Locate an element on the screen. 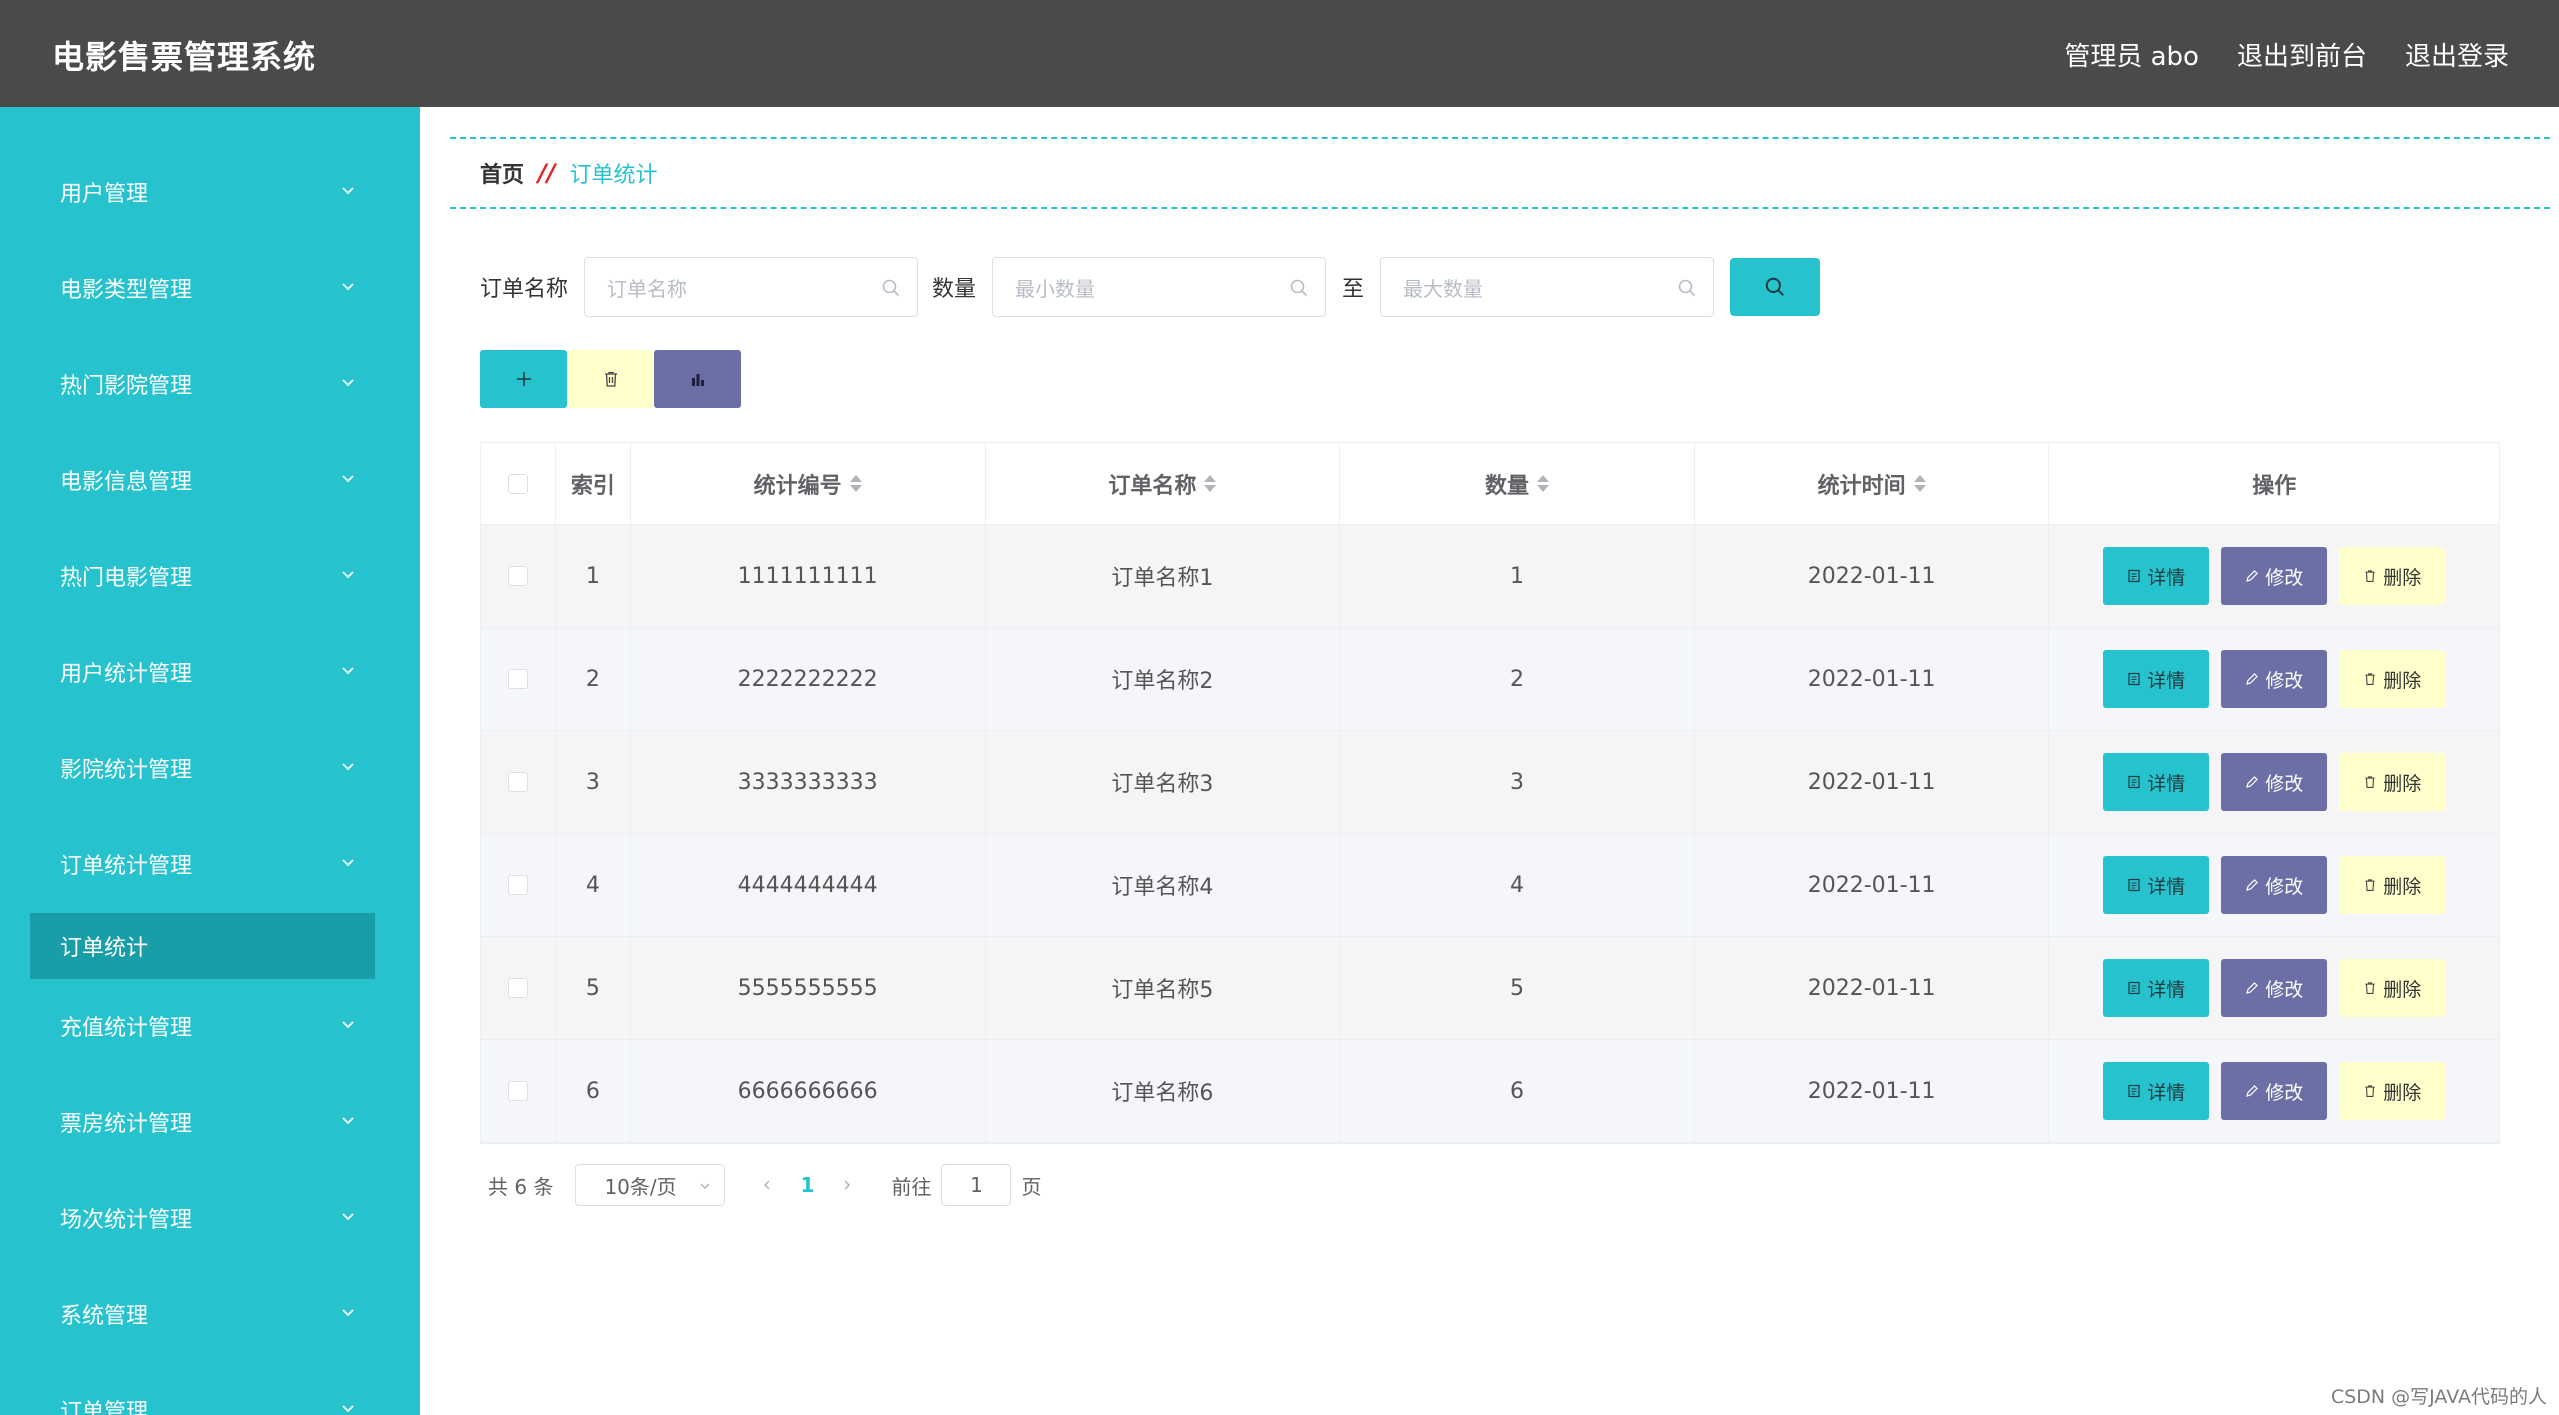 Image resolution: width=2559 pixels, height=1415 pixels. sidebar-item-order: 订单管理 is located at coordinates (210, 1392).